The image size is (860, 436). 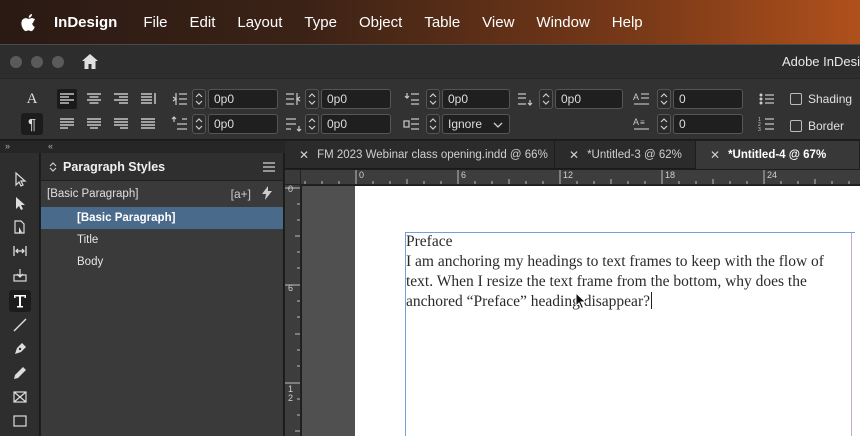 What do you see at coordinates (203, 22) in the screenshot?
I see `menu-edit: Edit` at bounding box center [203, 22].